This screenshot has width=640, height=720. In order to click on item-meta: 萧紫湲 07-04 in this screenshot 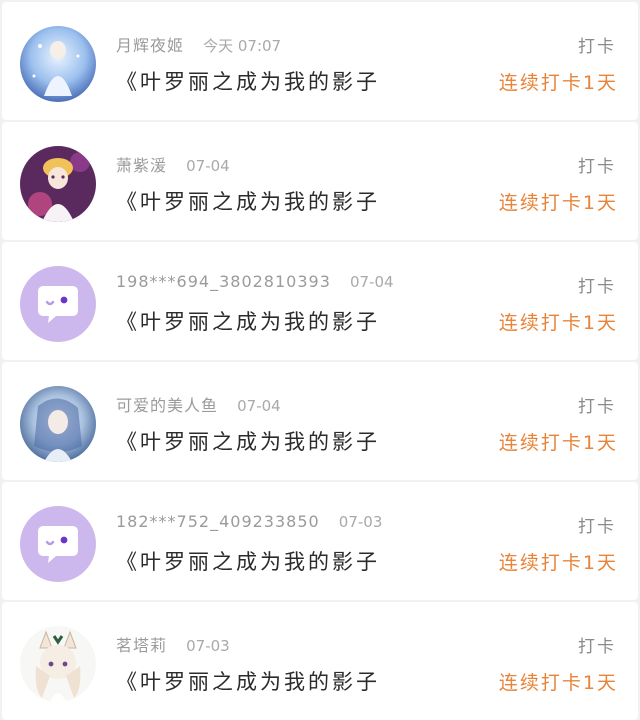, I will do `click(173, 164)`.